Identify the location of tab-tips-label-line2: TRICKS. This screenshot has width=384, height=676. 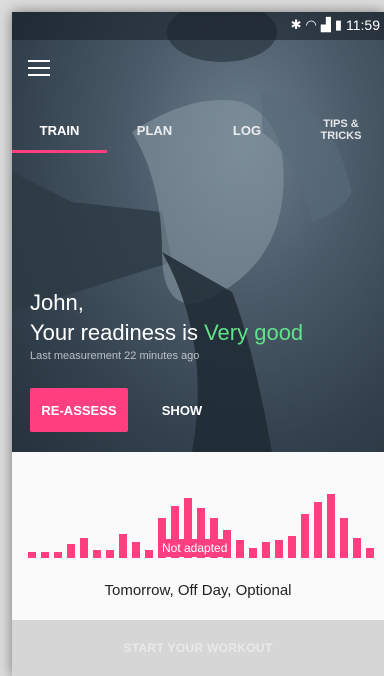
(341, 136).